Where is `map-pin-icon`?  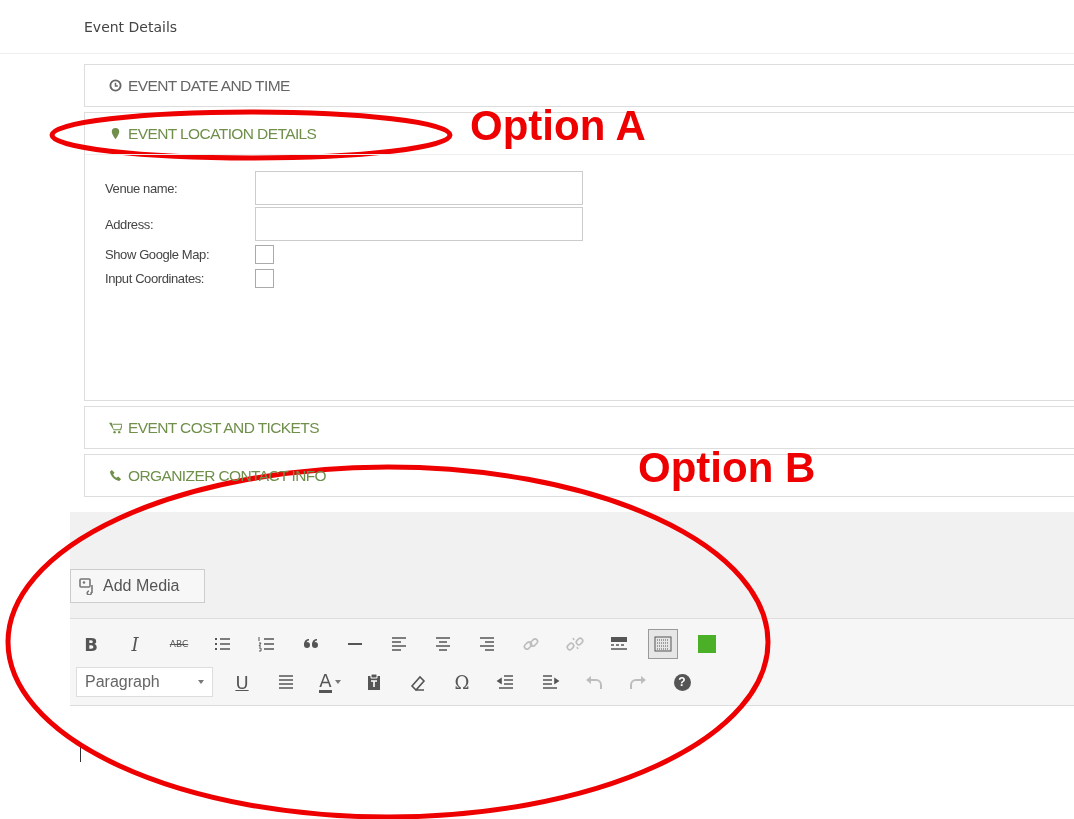 map-pin-icon is located at coordinates (115, 133).